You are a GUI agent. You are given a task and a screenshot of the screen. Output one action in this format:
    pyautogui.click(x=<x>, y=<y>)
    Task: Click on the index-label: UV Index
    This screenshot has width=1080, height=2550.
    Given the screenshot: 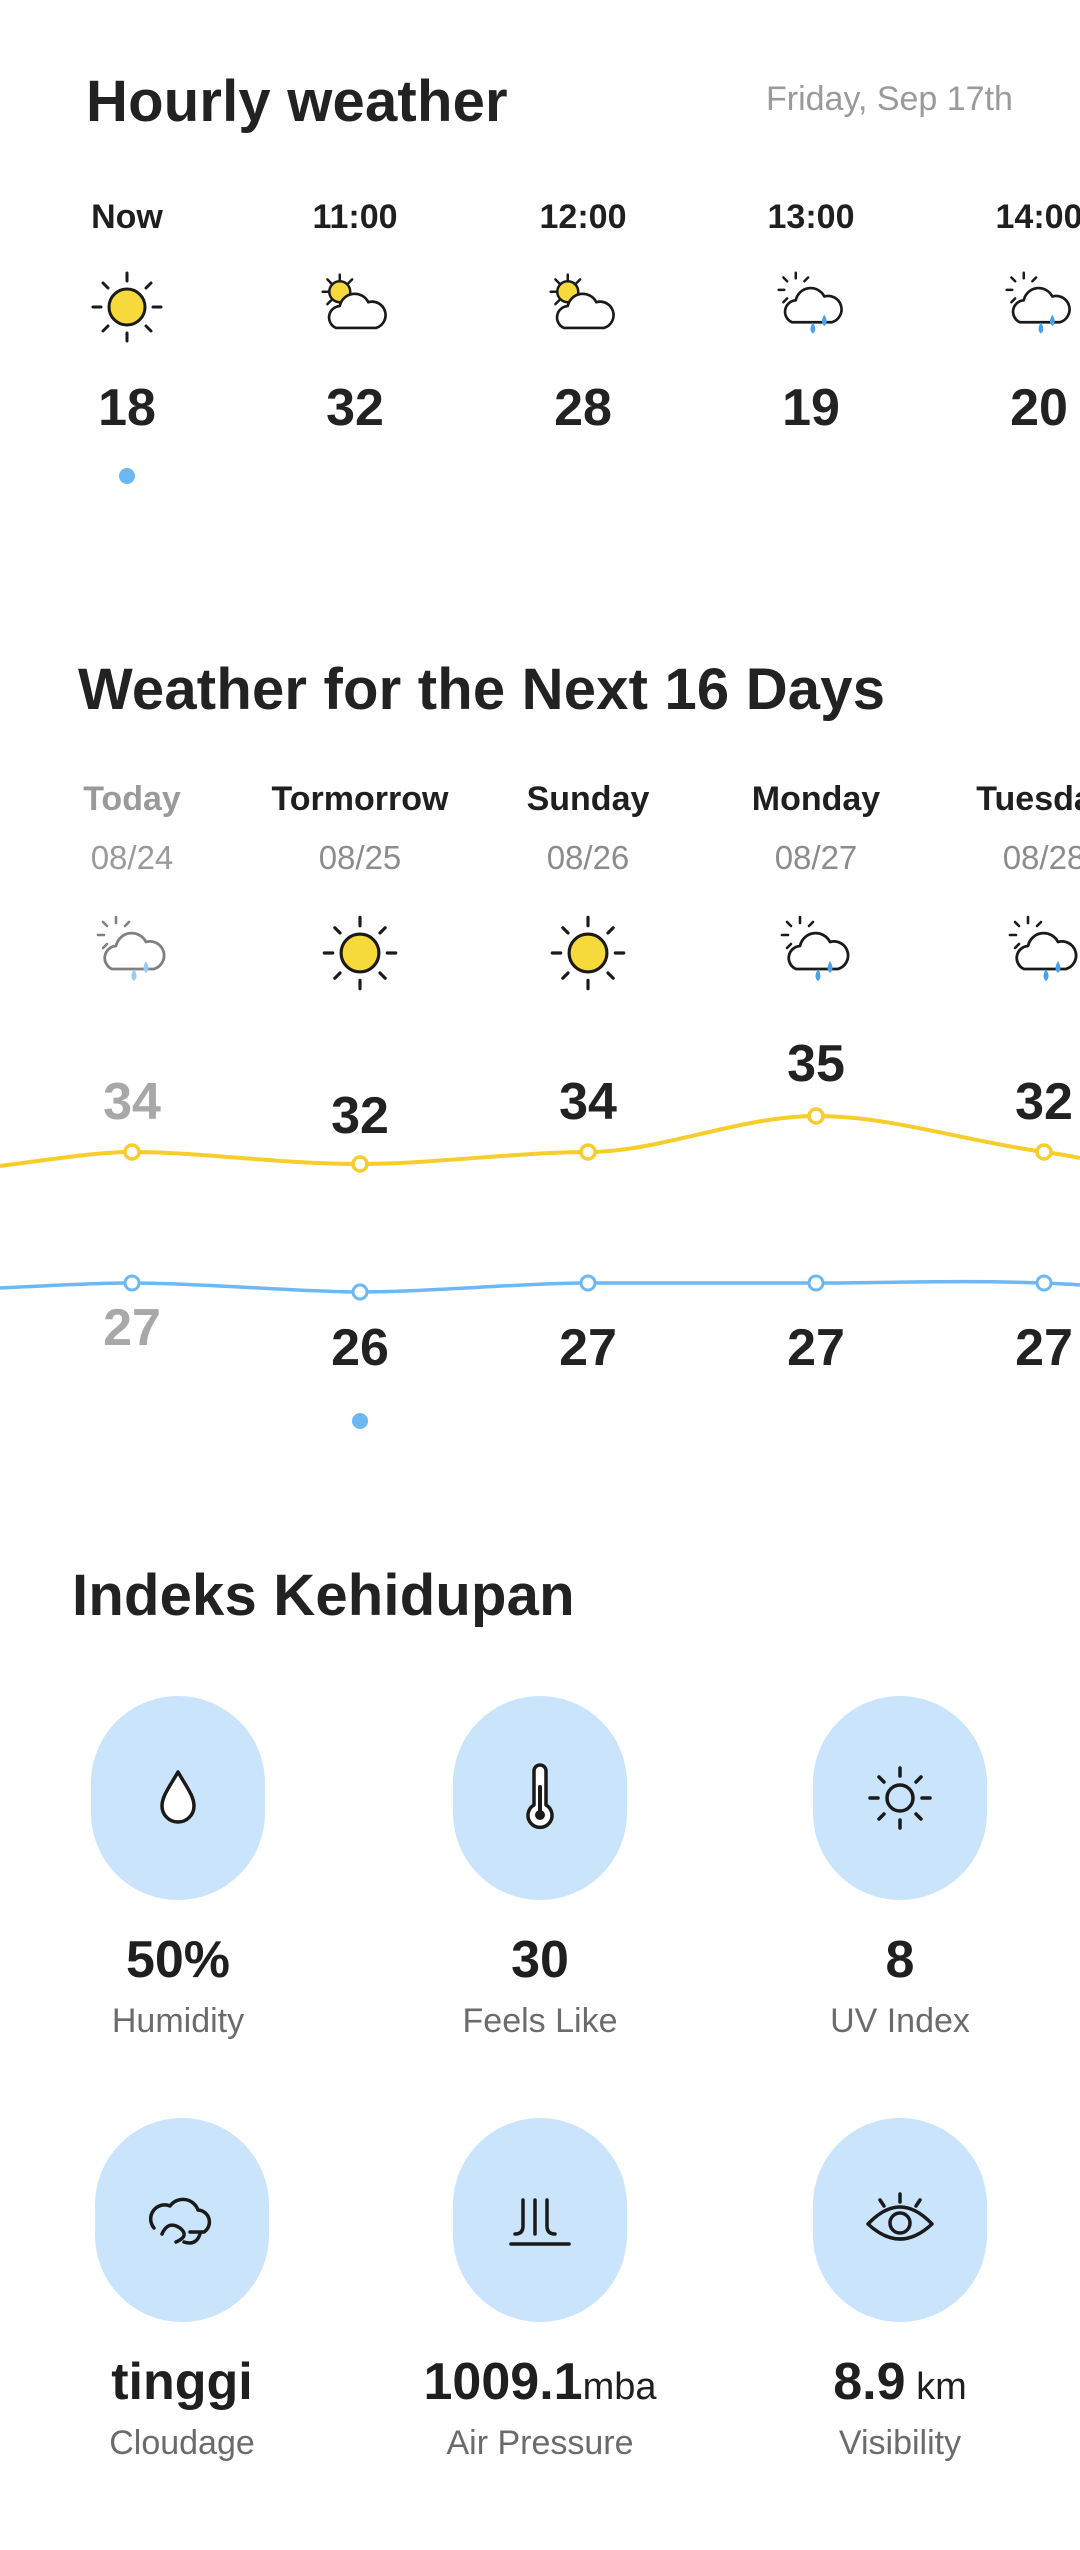 What is the action you would take?
    pyautogui.click(x=900, y=2021)
    